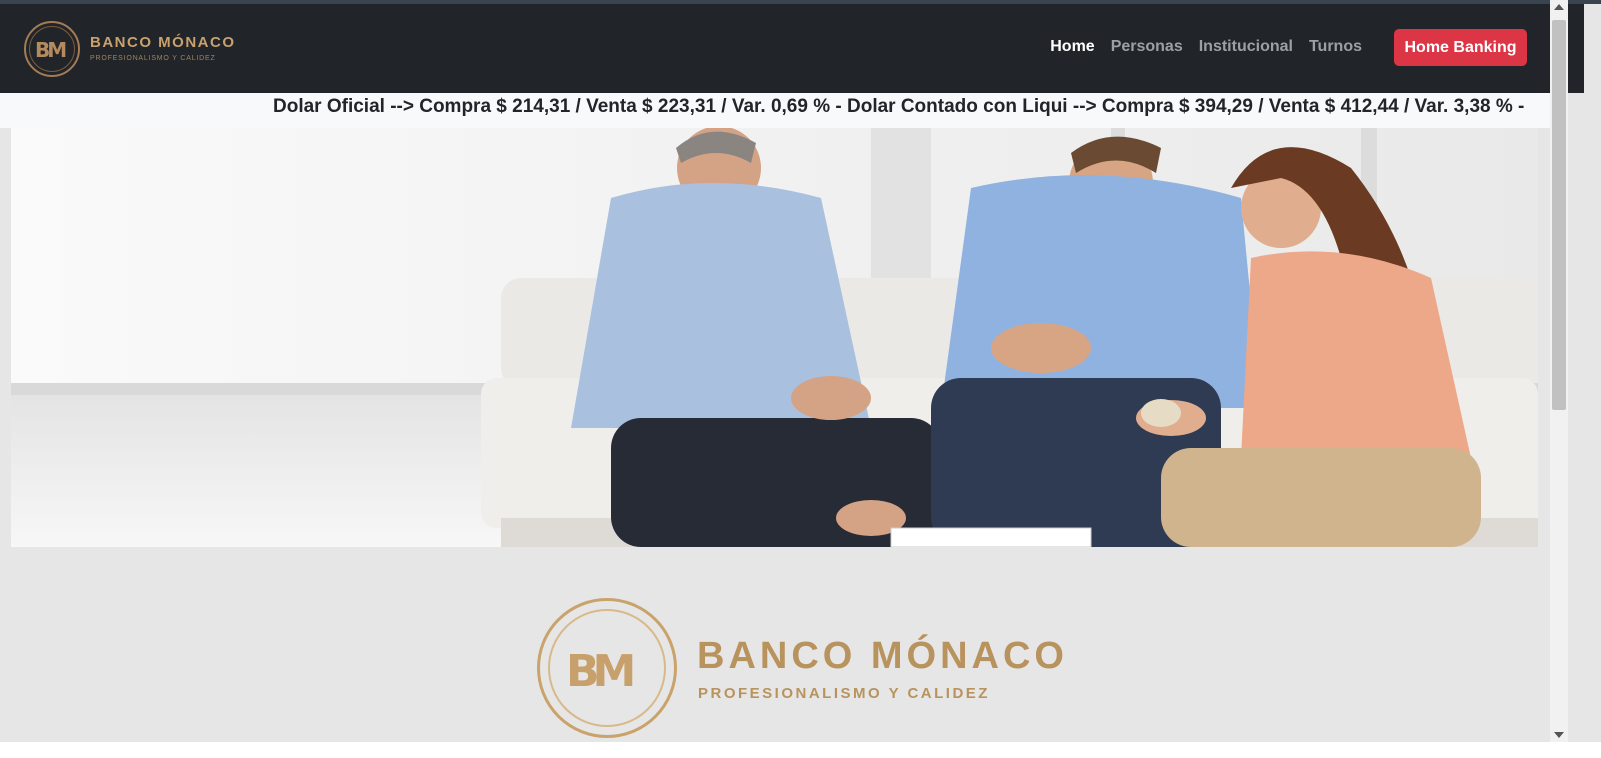 The height and width of the screenshot is (758, 1601). Describe the element at coordinates (163, 42) in the screenshot. I see `brand-name: BANCO MÓNACO` at that location.